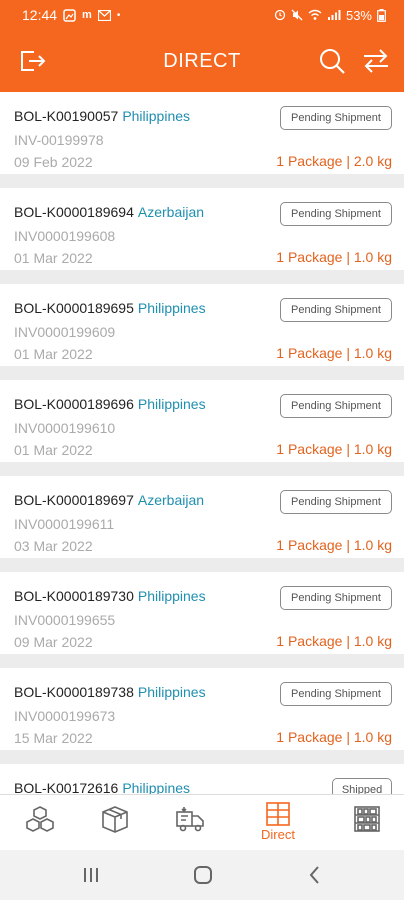  I want to click on invoice-number: INV0000199655, so click(65, 620).